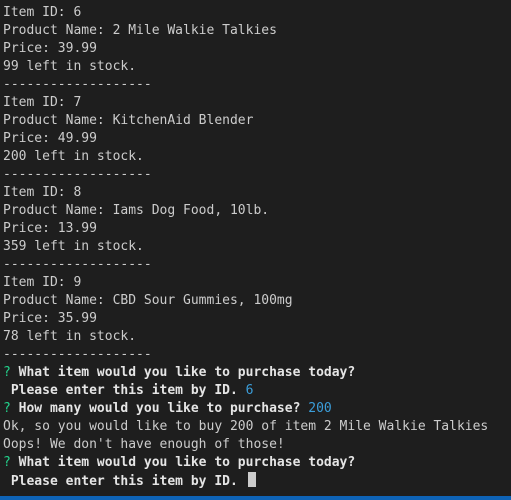 The width and height of the screenshot is (511, 500). What do you see at coordinates (42, 192) in the screenshot?
I see `item-id-line: Item ID: 8` at bounding box center [42, 192].